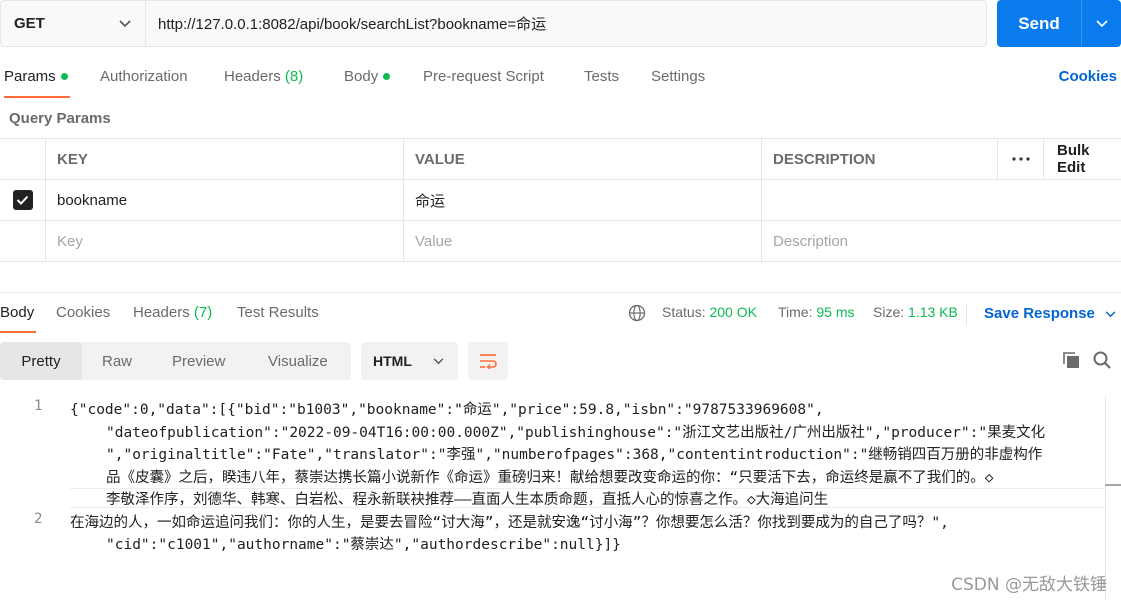  I want to click on param-key-input: bookname, so click(224, 200).